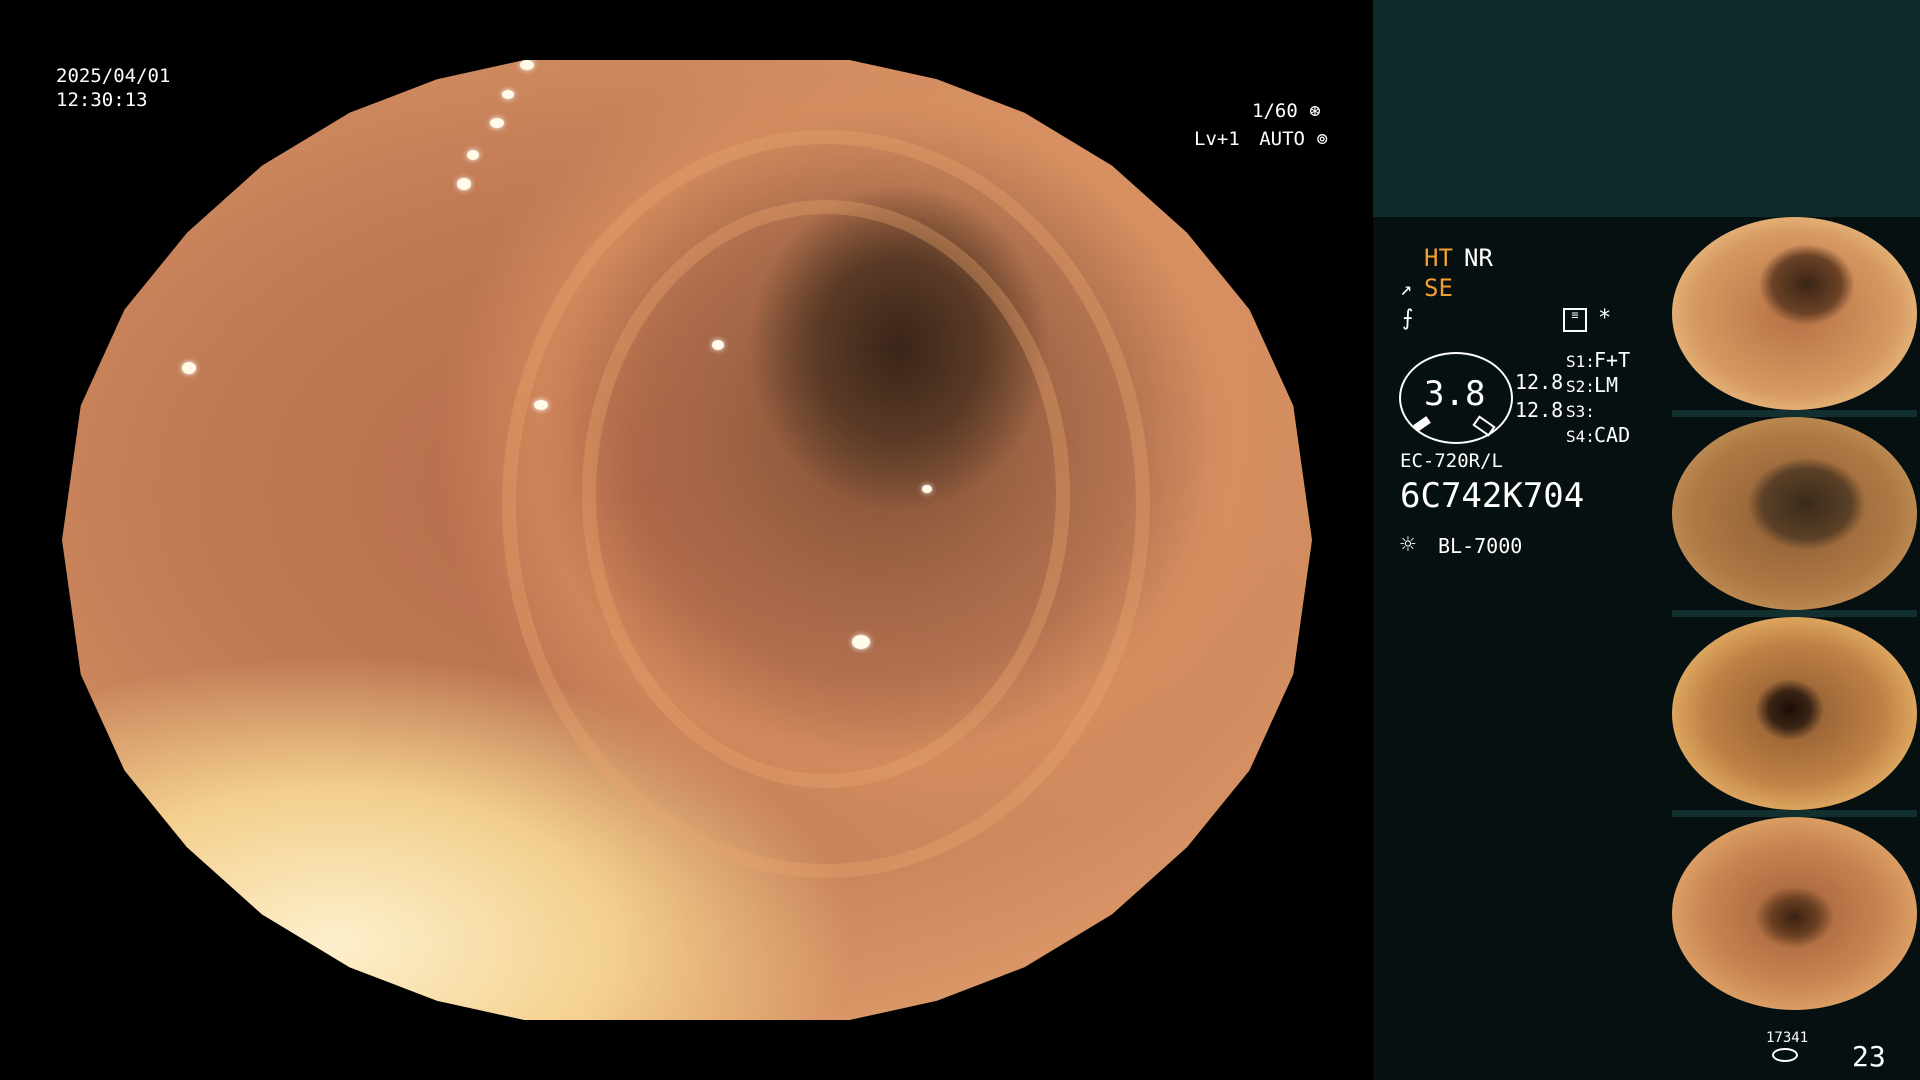  I want to click on se-indicator: SE, so click(1438, 288).